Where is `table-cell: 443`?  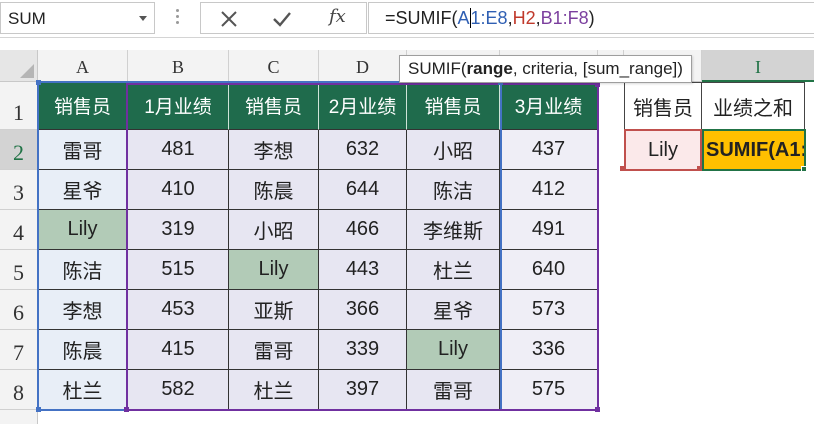
table-cell: 443 is located at coordinates (363, 270).